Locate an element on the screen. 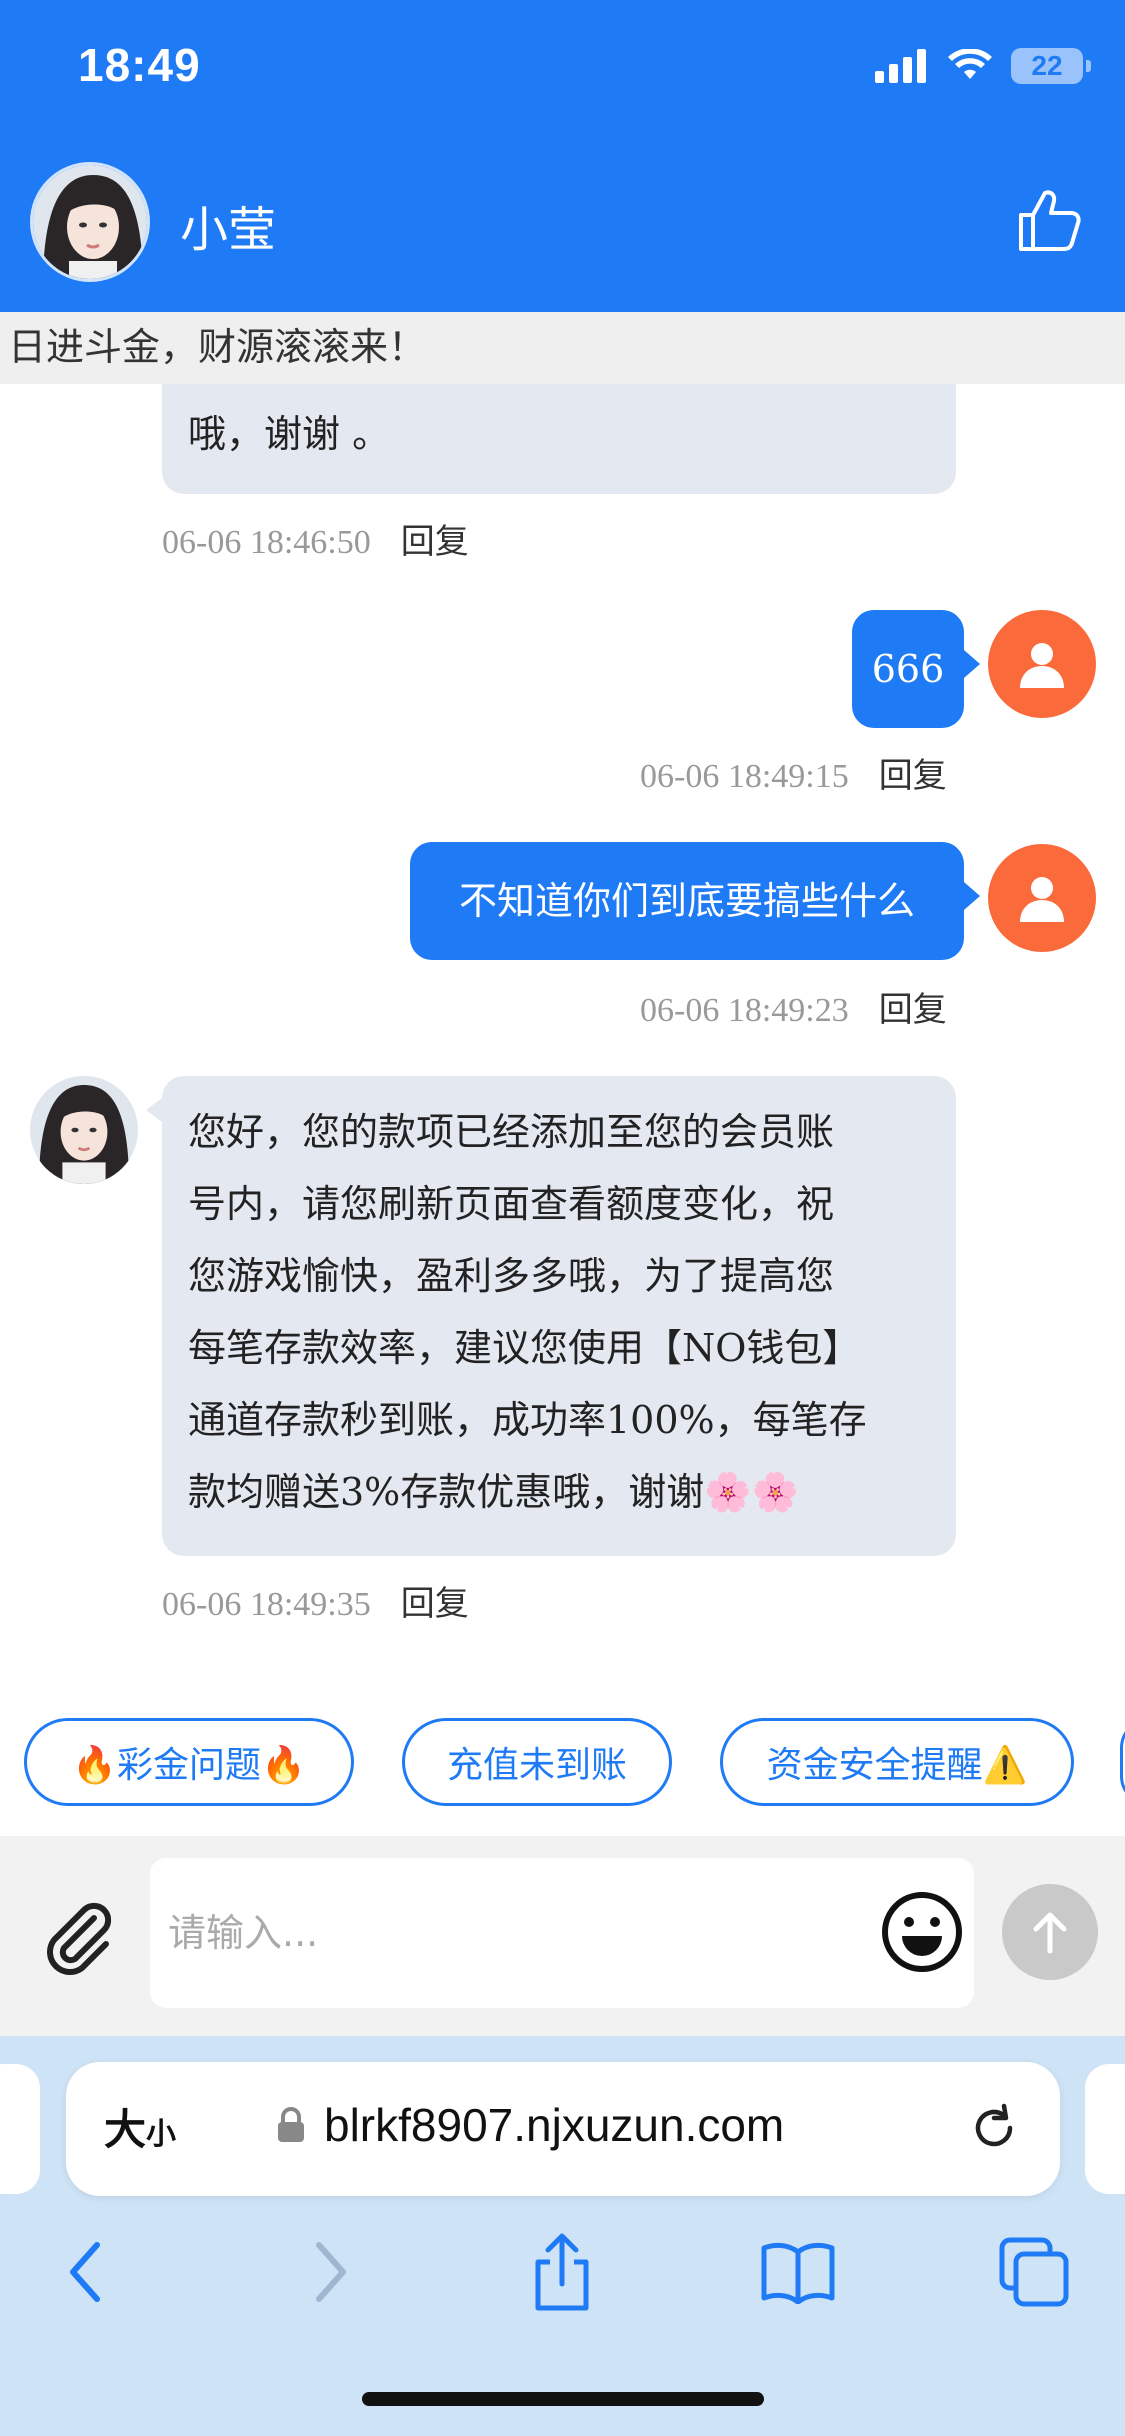  chevron-right-icon is located at coordinates (331, 2272).